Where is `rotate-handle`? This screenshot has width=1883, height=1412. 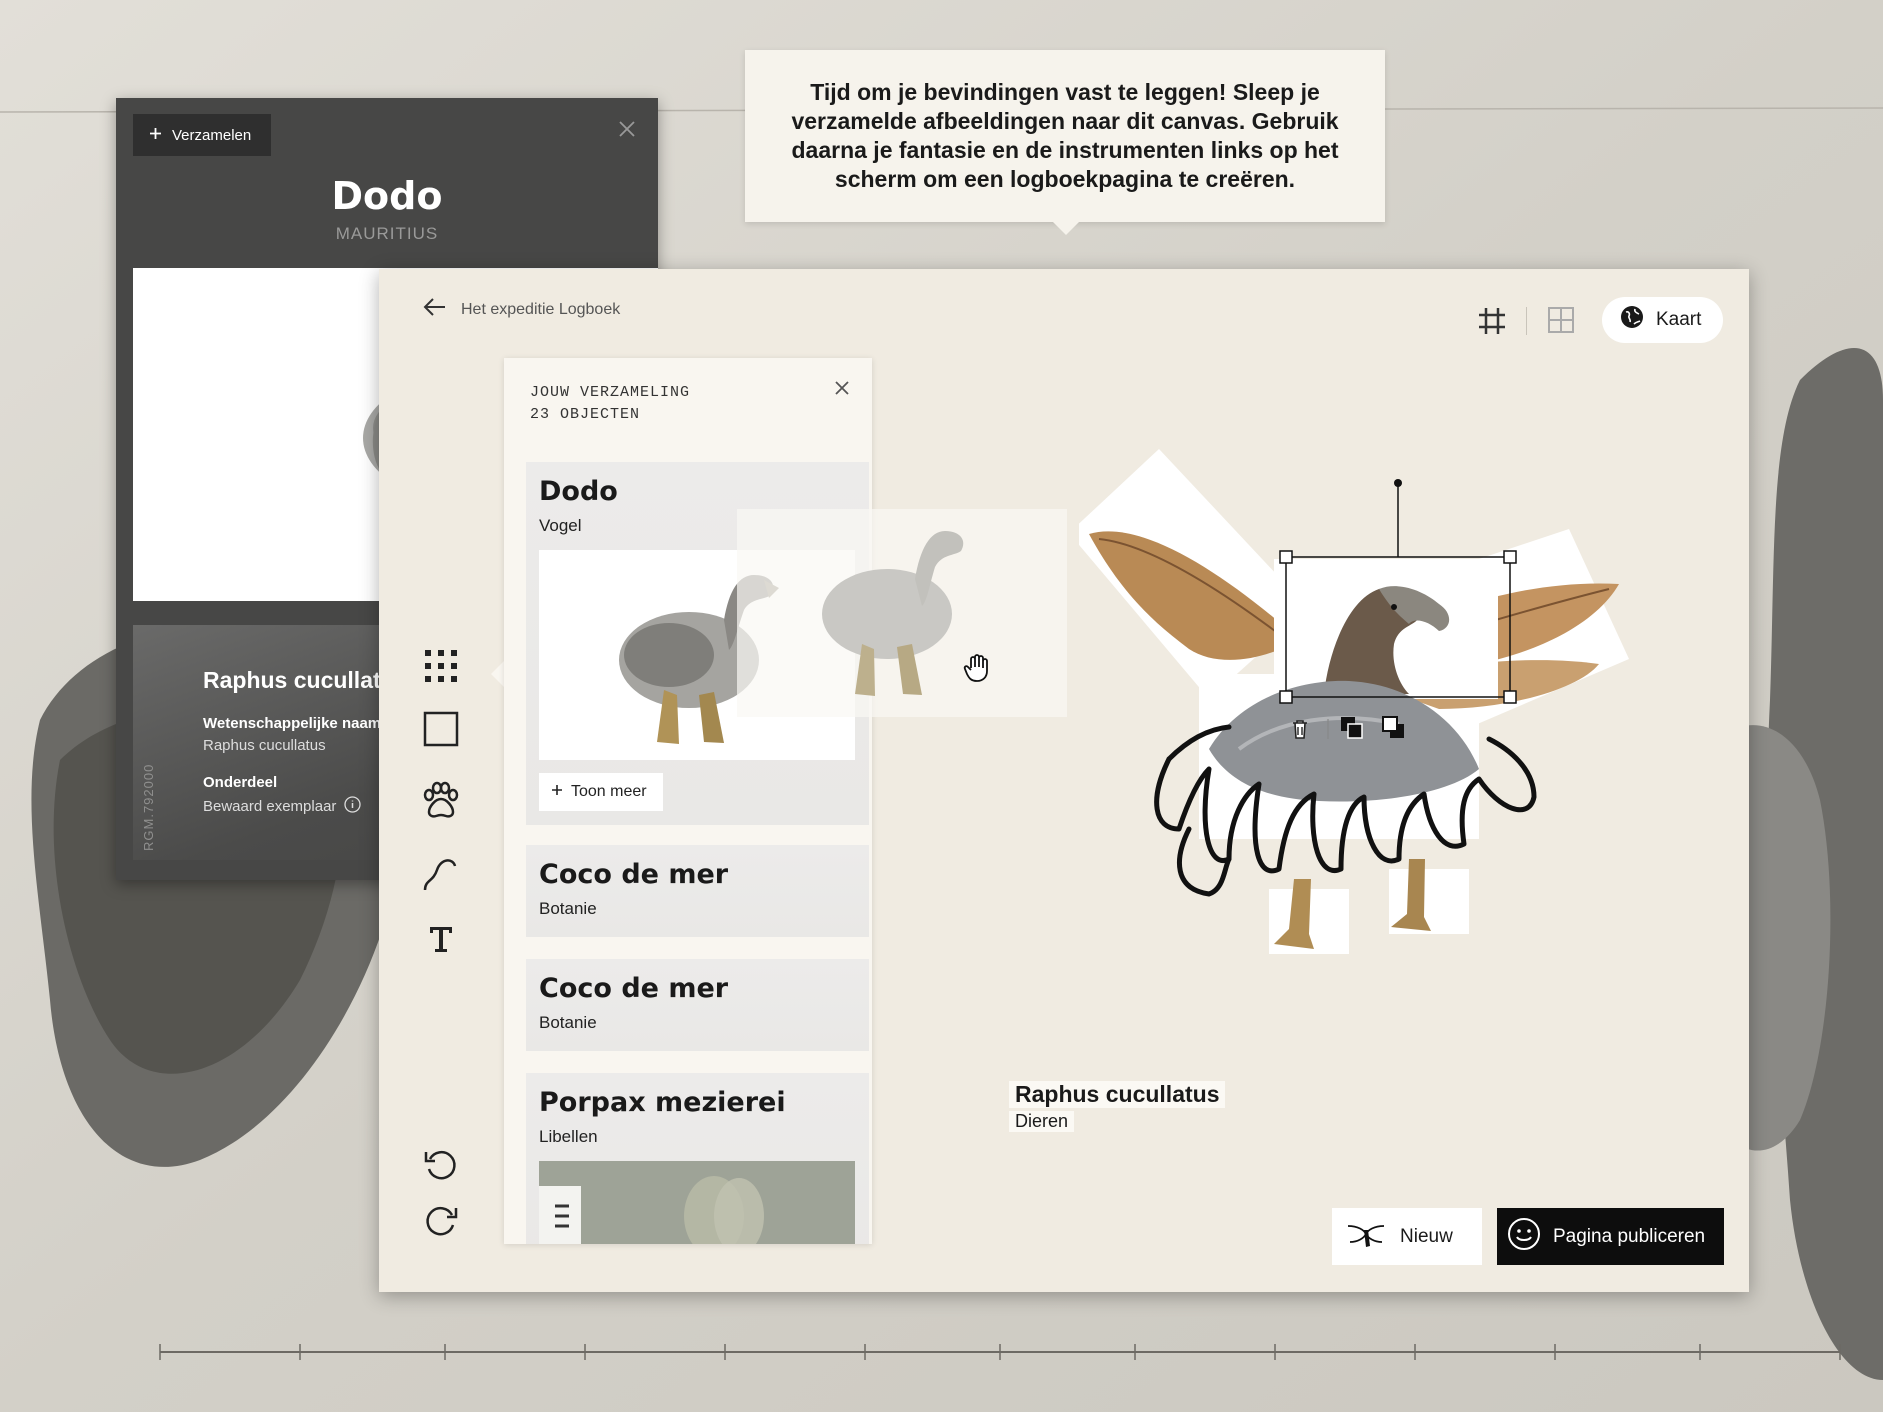 rotate-handle is located at coordinates (1398, 483).